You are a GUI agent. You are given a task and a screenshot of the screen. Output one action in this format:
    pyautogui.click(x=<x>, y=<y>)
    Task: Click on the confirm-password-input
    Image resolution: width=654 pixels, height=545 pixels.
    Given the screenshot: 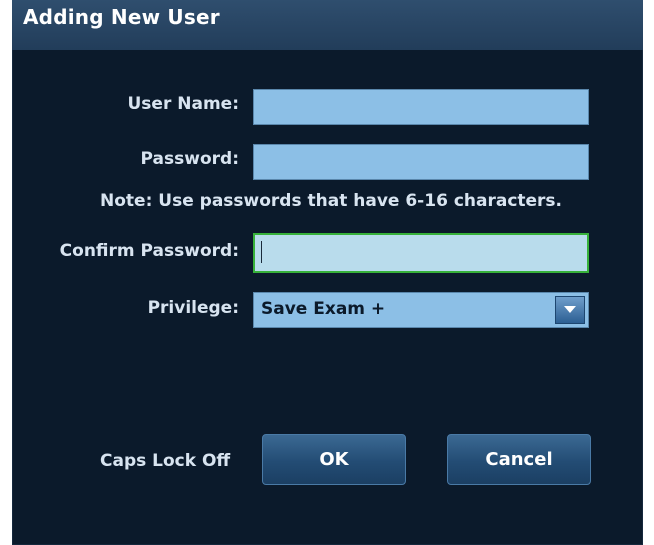 What is the action you would take?
    pyautogui.click(x=421, y=253)
    